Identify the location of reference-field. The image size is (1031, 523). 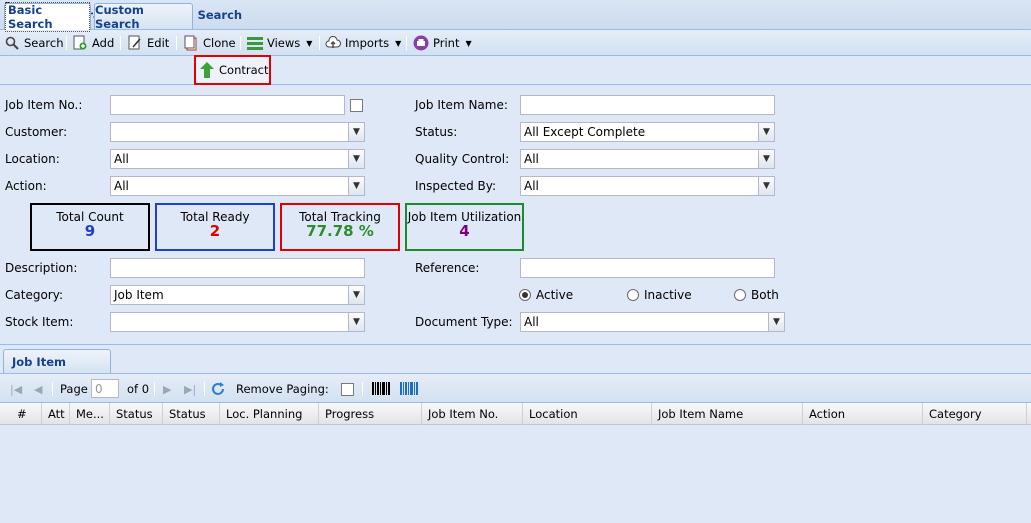
(647, 268).